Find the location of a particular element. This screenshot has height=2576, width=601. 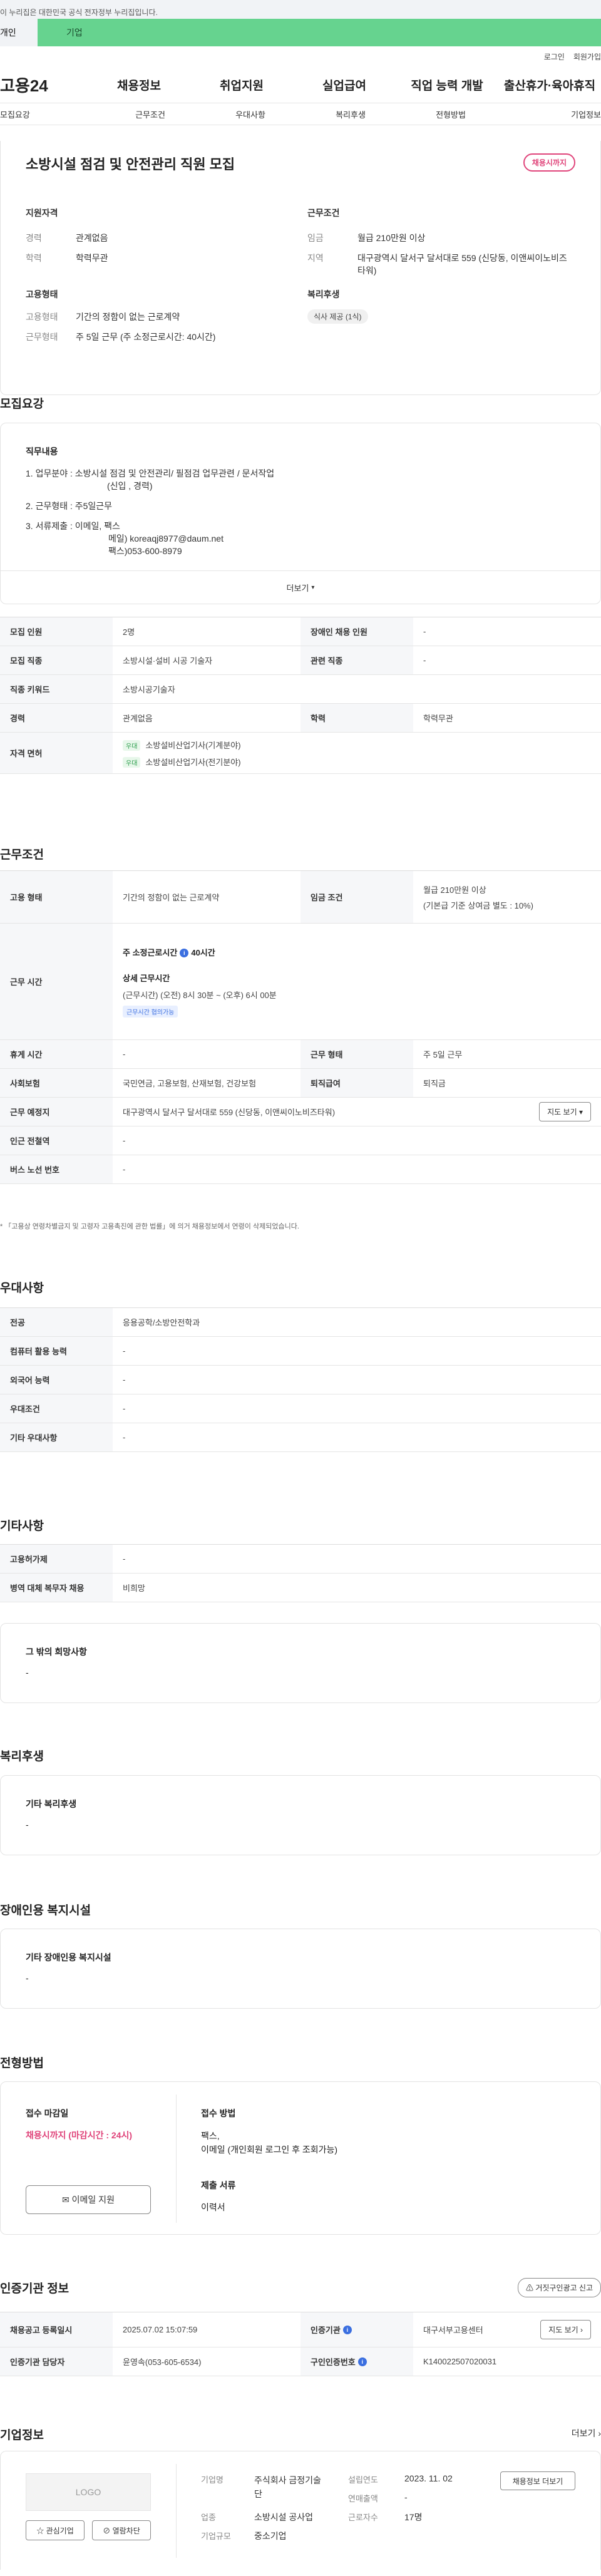

auth-no-header: 구인인증번호 i is located at coordinates (356, 2362).